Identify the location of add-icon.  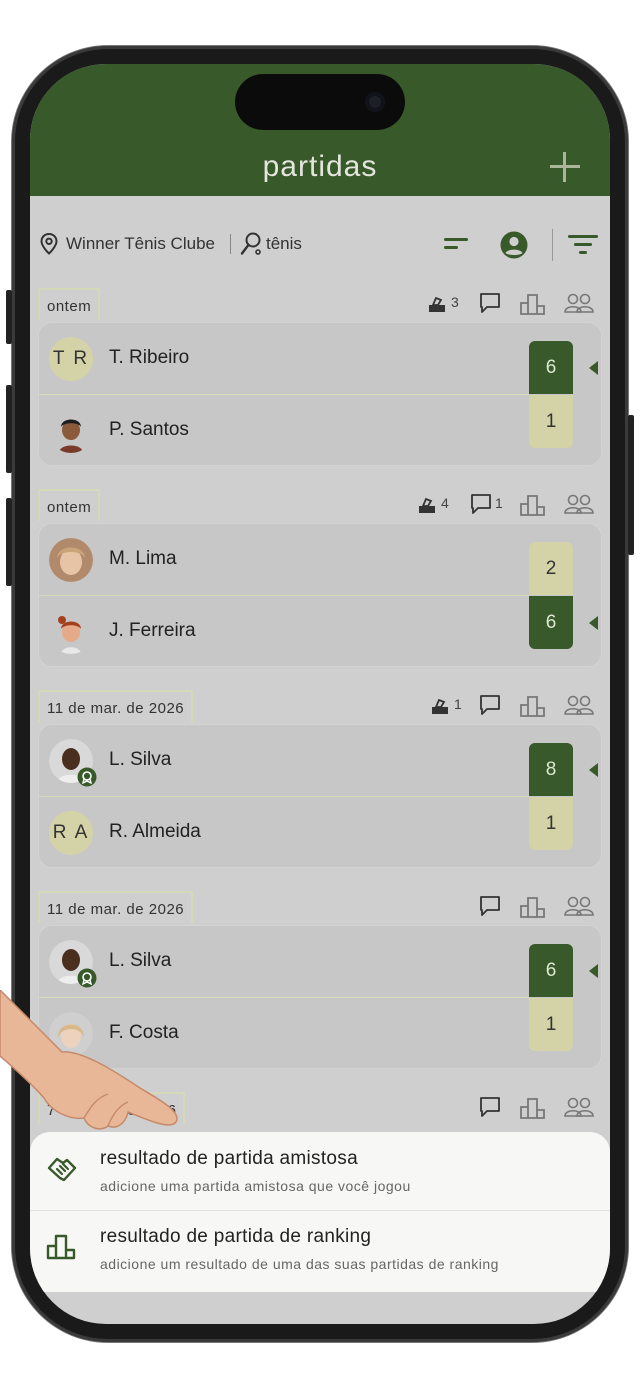
(565, 167).